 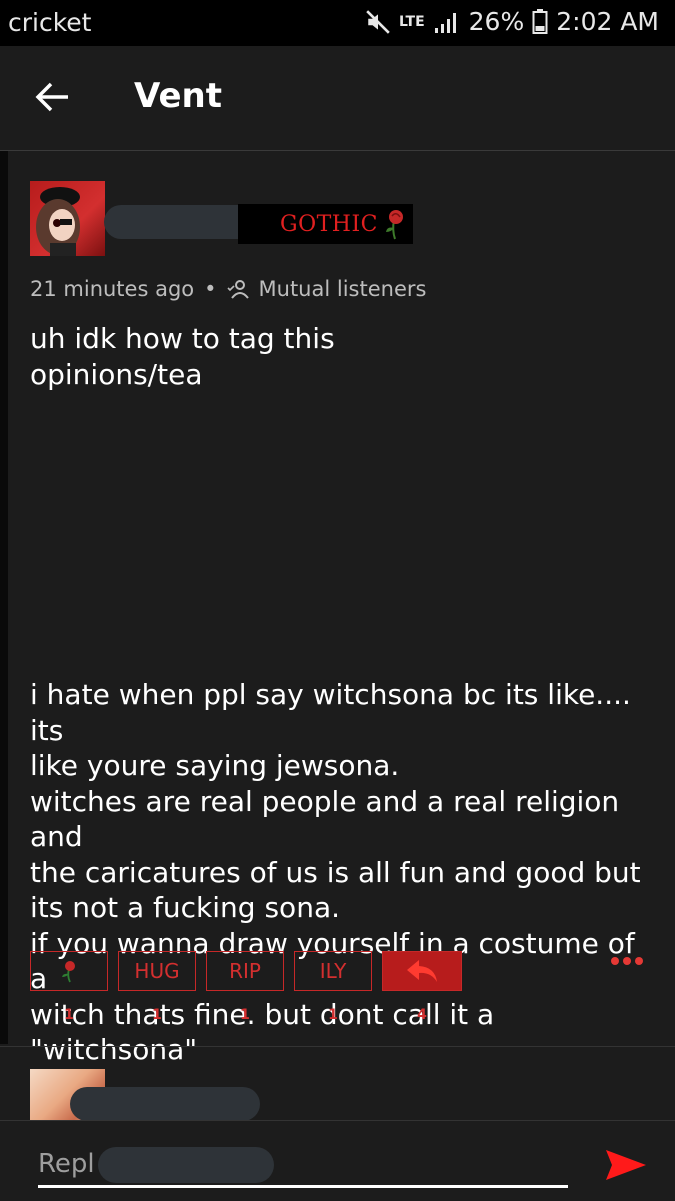 What do you see at coordinates (53, 97) in the screenshot?
I see `arrow-left-icon` at bounding box center [53, 97].